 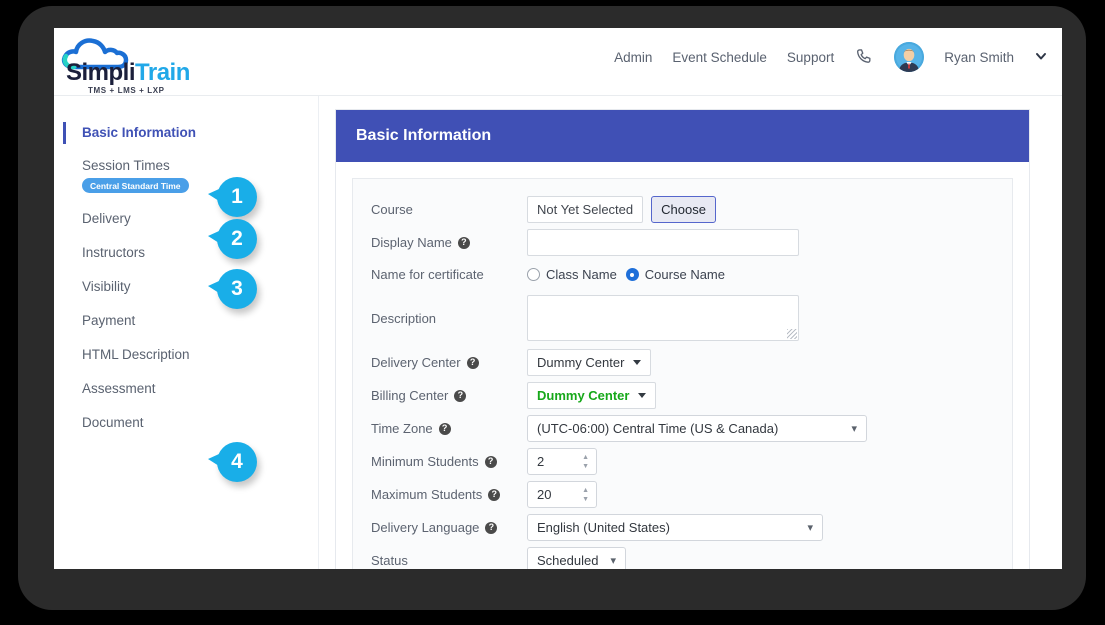 I want to click on description-control, so click(x=663, y=318).